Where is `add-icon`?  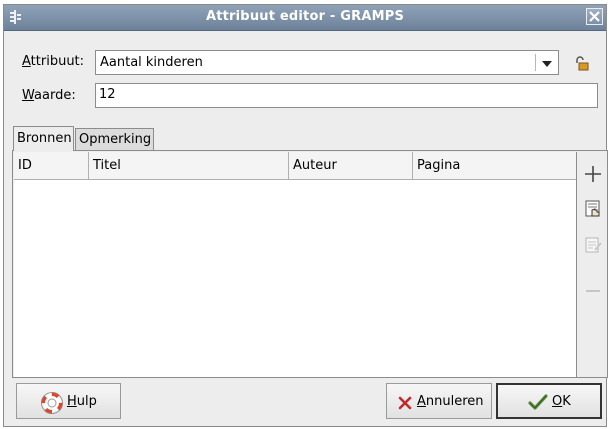 add-icon is located at coordinates (593, 174).